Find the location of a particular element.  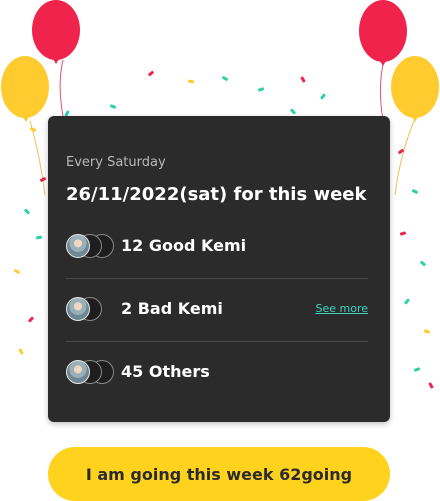

week-date-title: 26/11/2022(sat) for this week is located at coordinates (216, 194).